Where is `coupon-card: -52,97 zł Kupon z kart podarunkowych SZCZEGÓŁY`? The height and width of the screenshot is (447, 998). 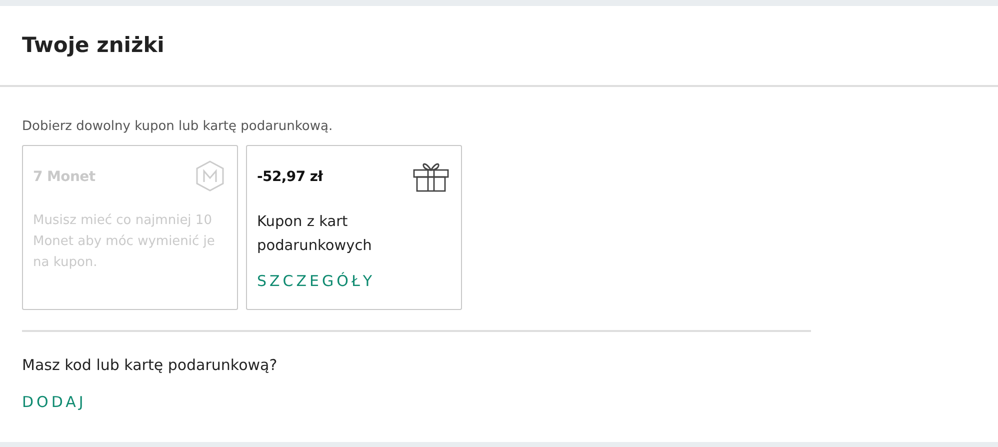 coupon-card: -52,97 zł Kupon z kart podarunkowych SZCZEGÓŁY is located at coordinates (354, 227).